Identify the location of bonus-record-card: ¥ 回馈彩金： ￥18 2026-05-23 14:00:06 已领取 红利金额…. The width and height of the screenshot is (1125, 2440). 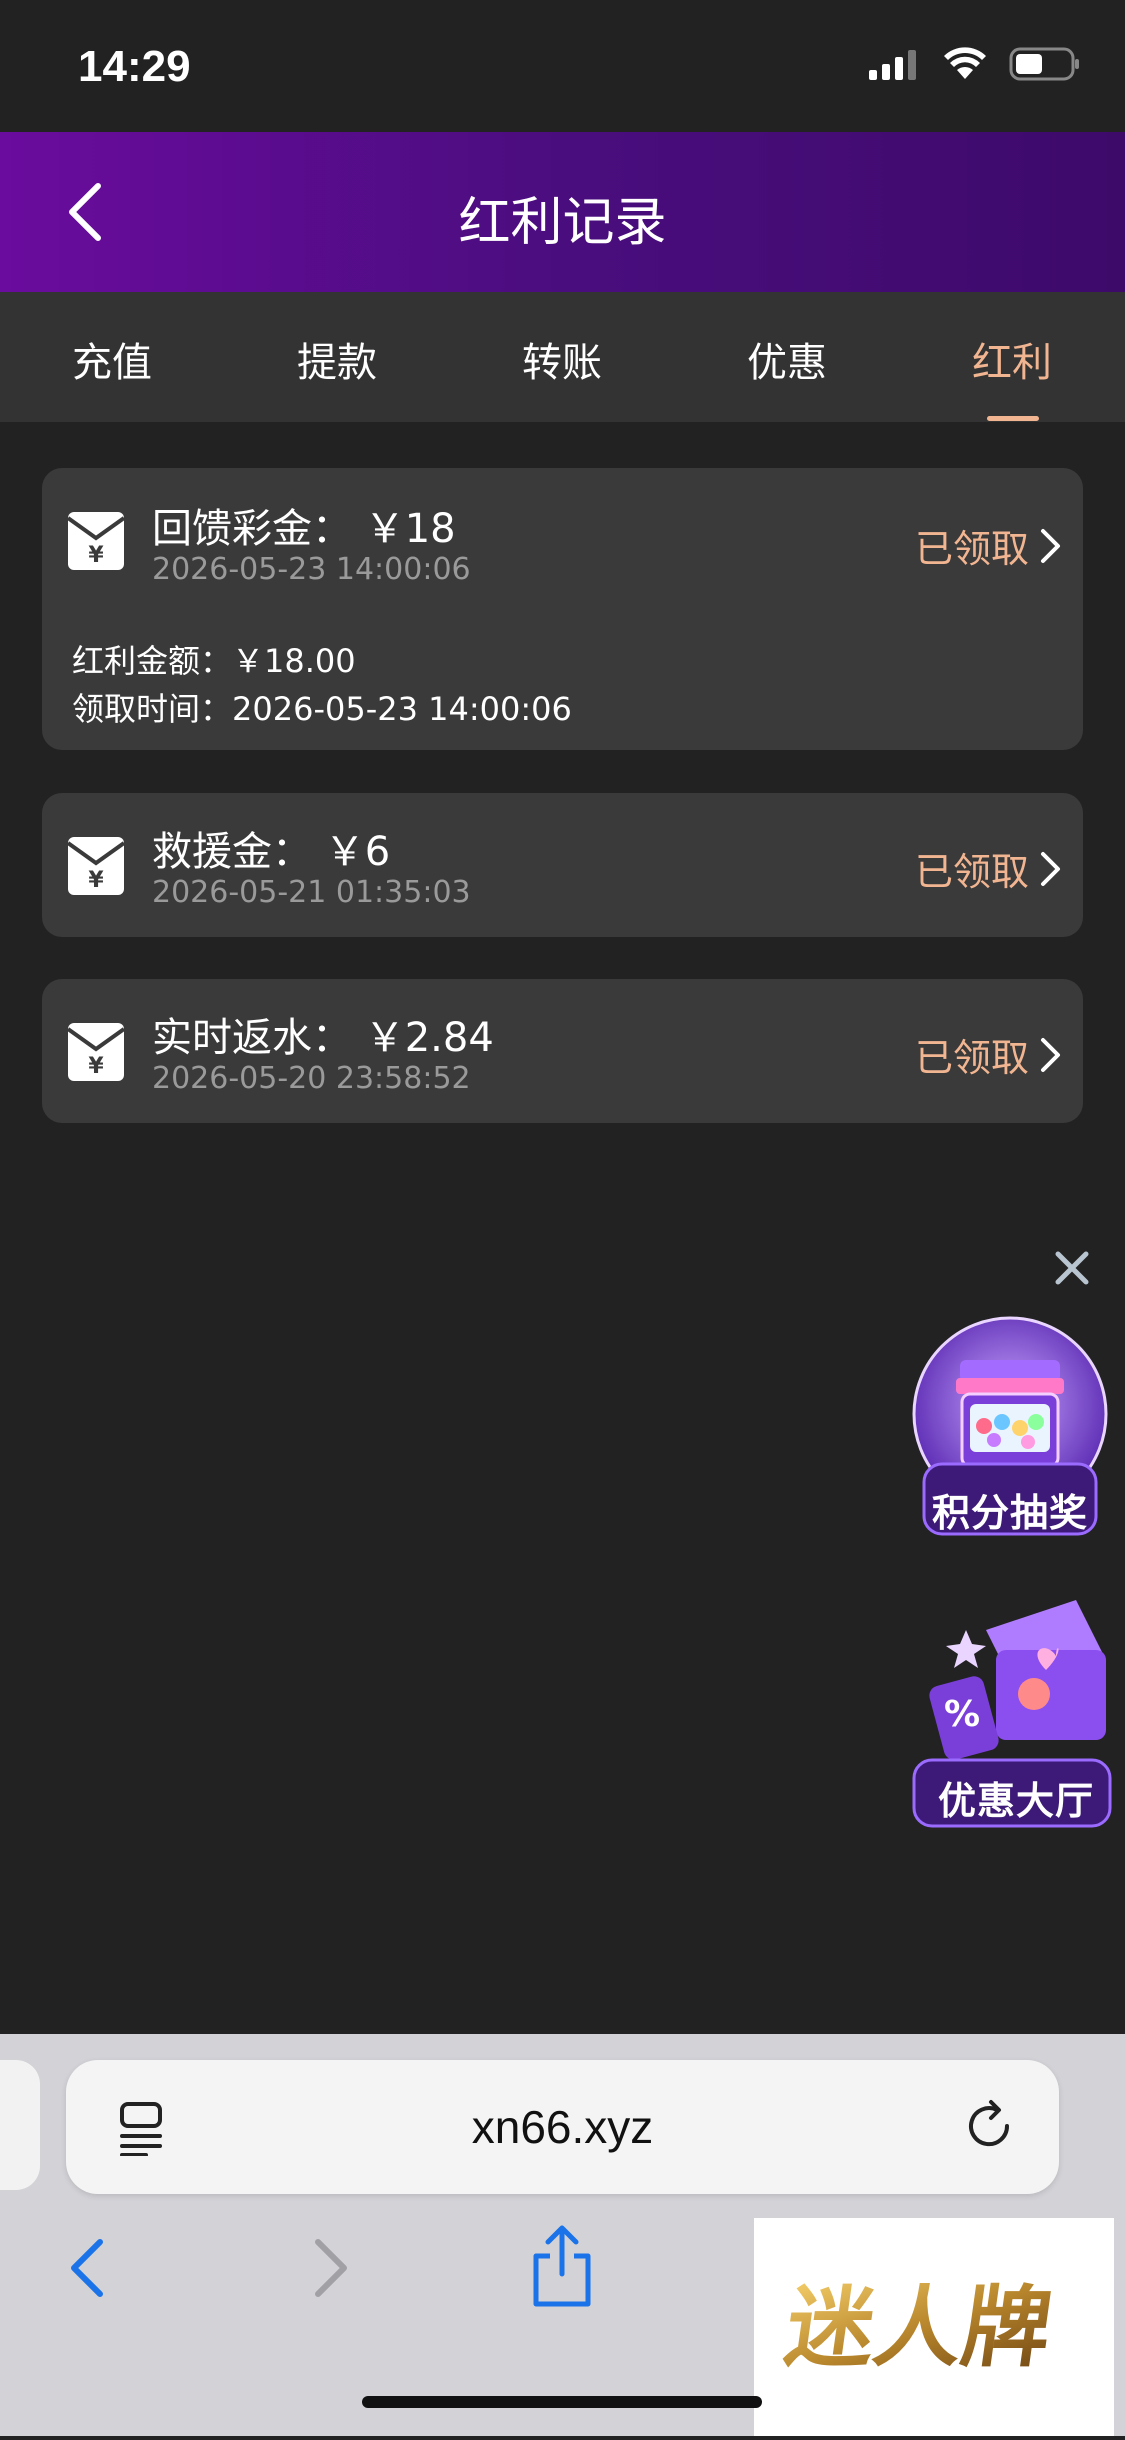
(562, 609).